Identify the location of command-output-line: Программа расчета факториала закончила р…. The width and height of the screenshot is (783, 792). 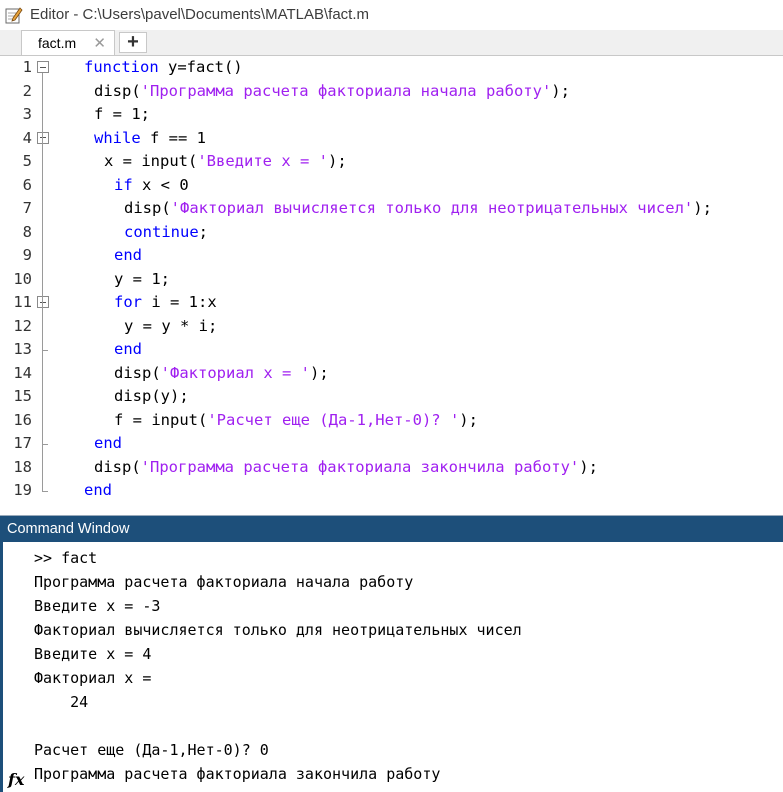
(237, 774).